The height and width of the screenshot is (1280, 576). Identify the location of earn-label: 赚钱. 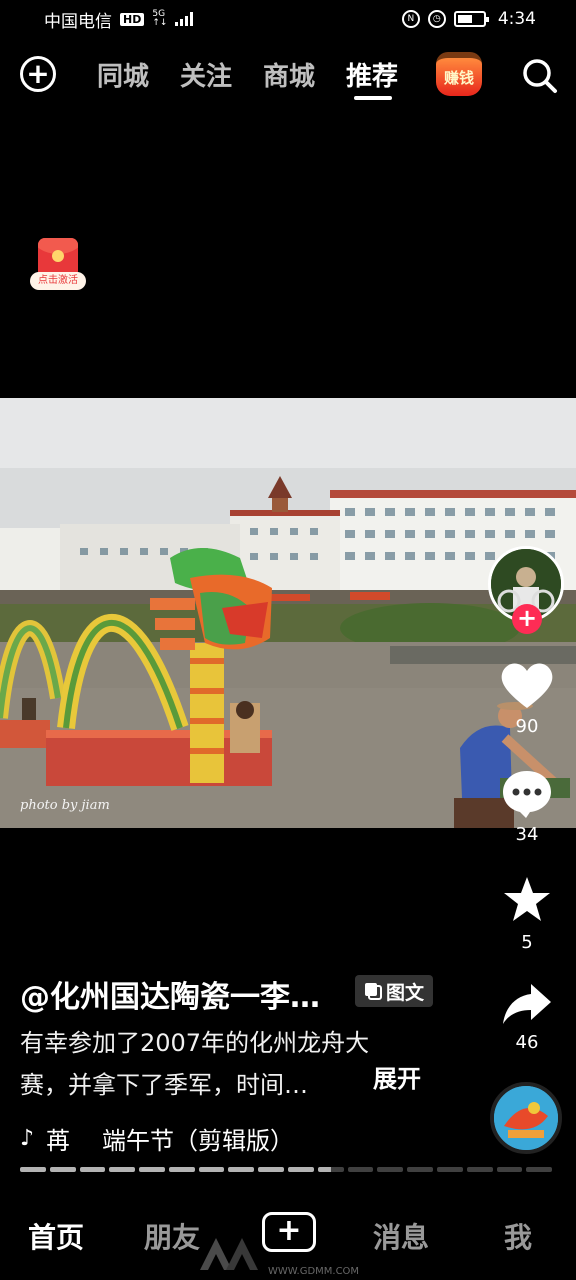
(458, 77).